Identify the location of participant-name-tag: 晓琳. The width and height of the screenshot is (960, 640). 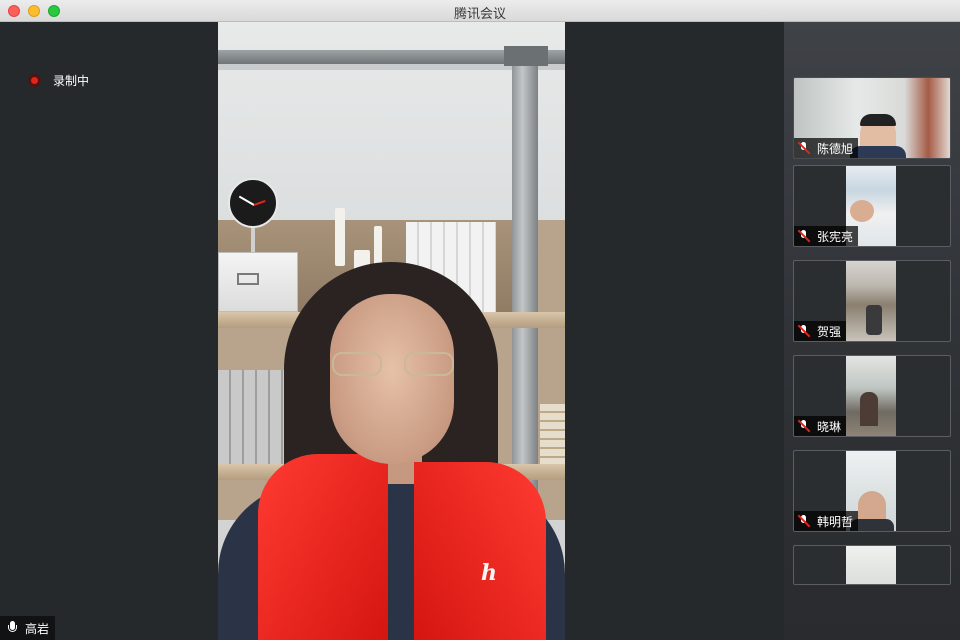
(820, 426).